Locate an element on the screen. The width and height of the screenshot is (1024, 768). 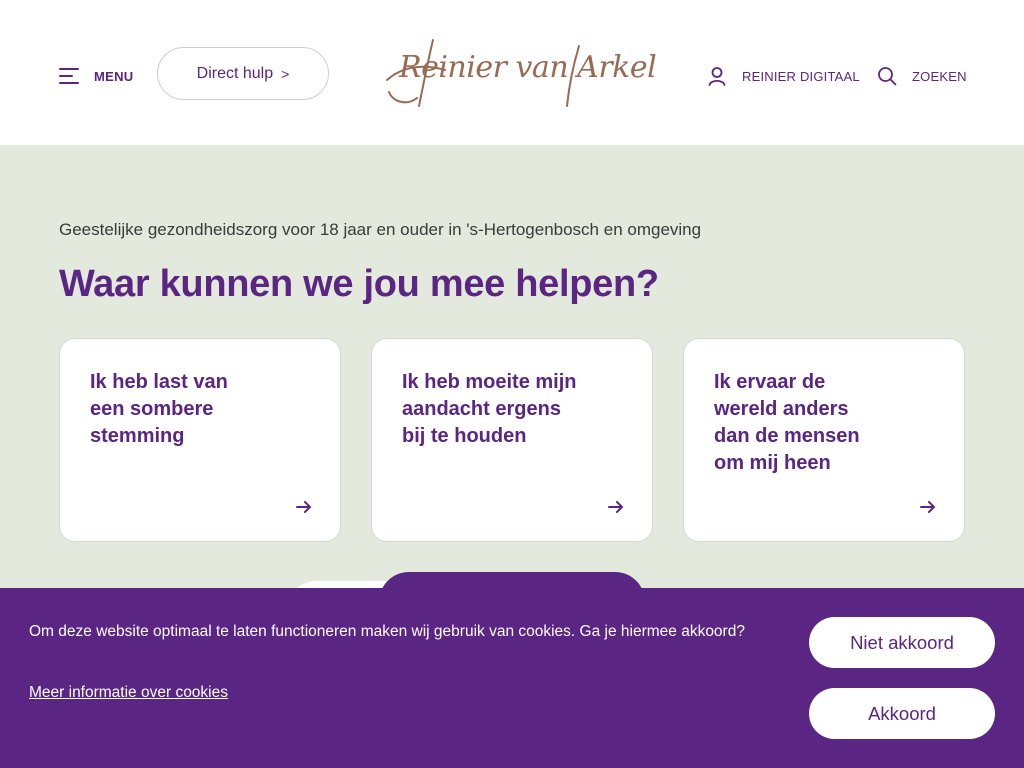
accept-cookies-button: Akkoord is located at coordinates (902, 713).